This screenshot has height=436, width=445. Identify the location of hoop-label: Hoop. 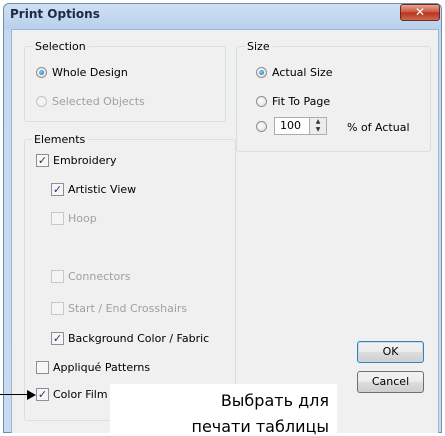
(82, 218).